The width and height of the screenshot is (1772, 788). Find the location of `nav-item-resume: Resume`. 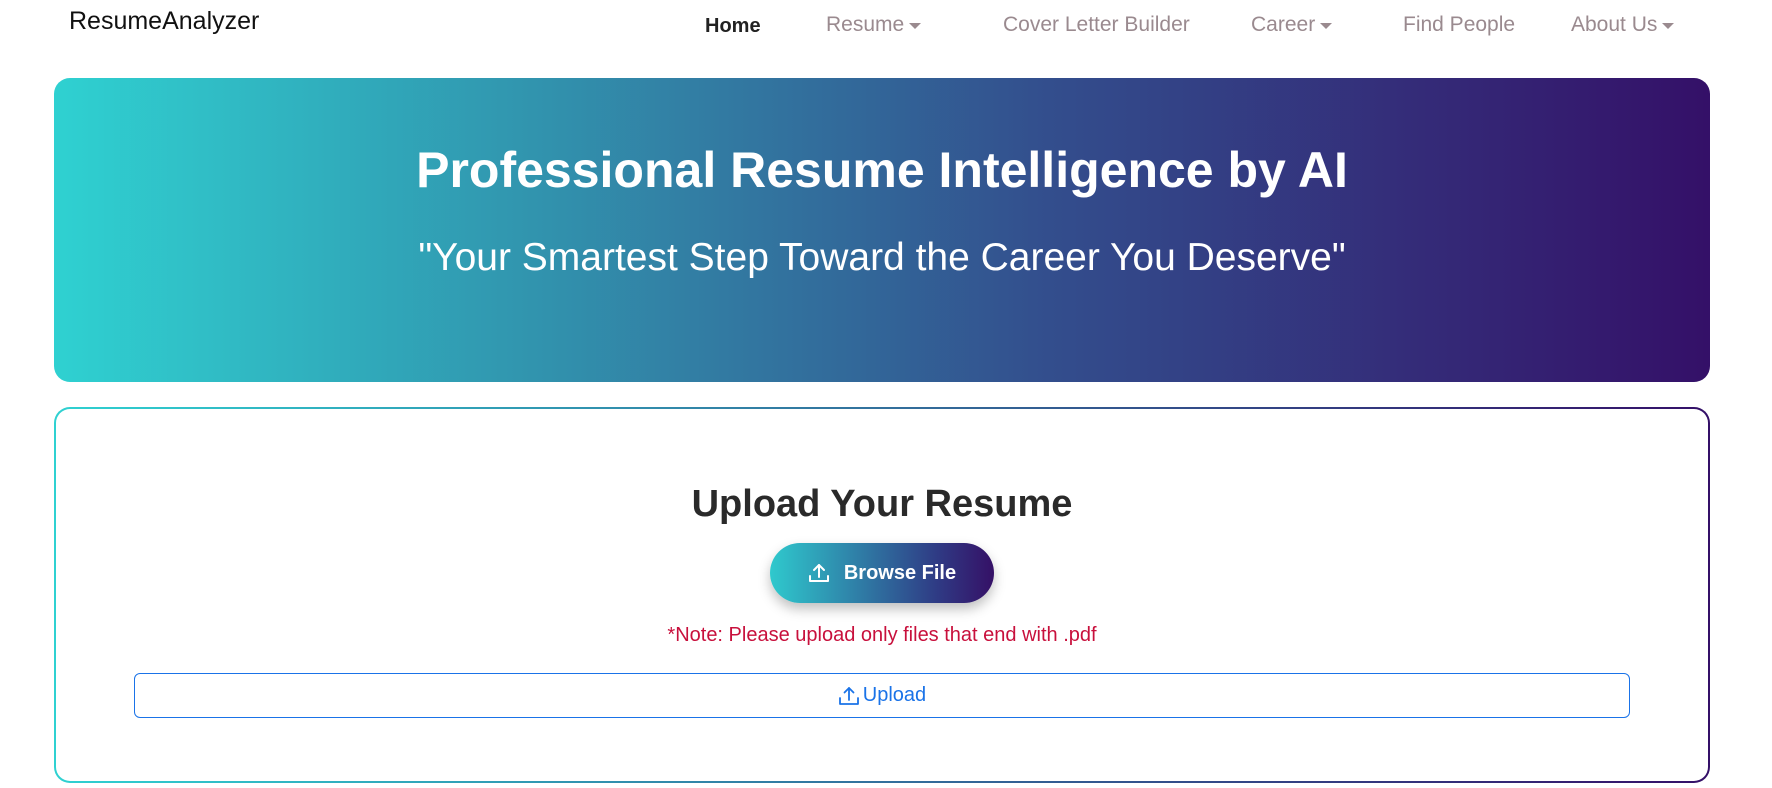

nav-item-resume: Resume is located at coordinates (874, 25).